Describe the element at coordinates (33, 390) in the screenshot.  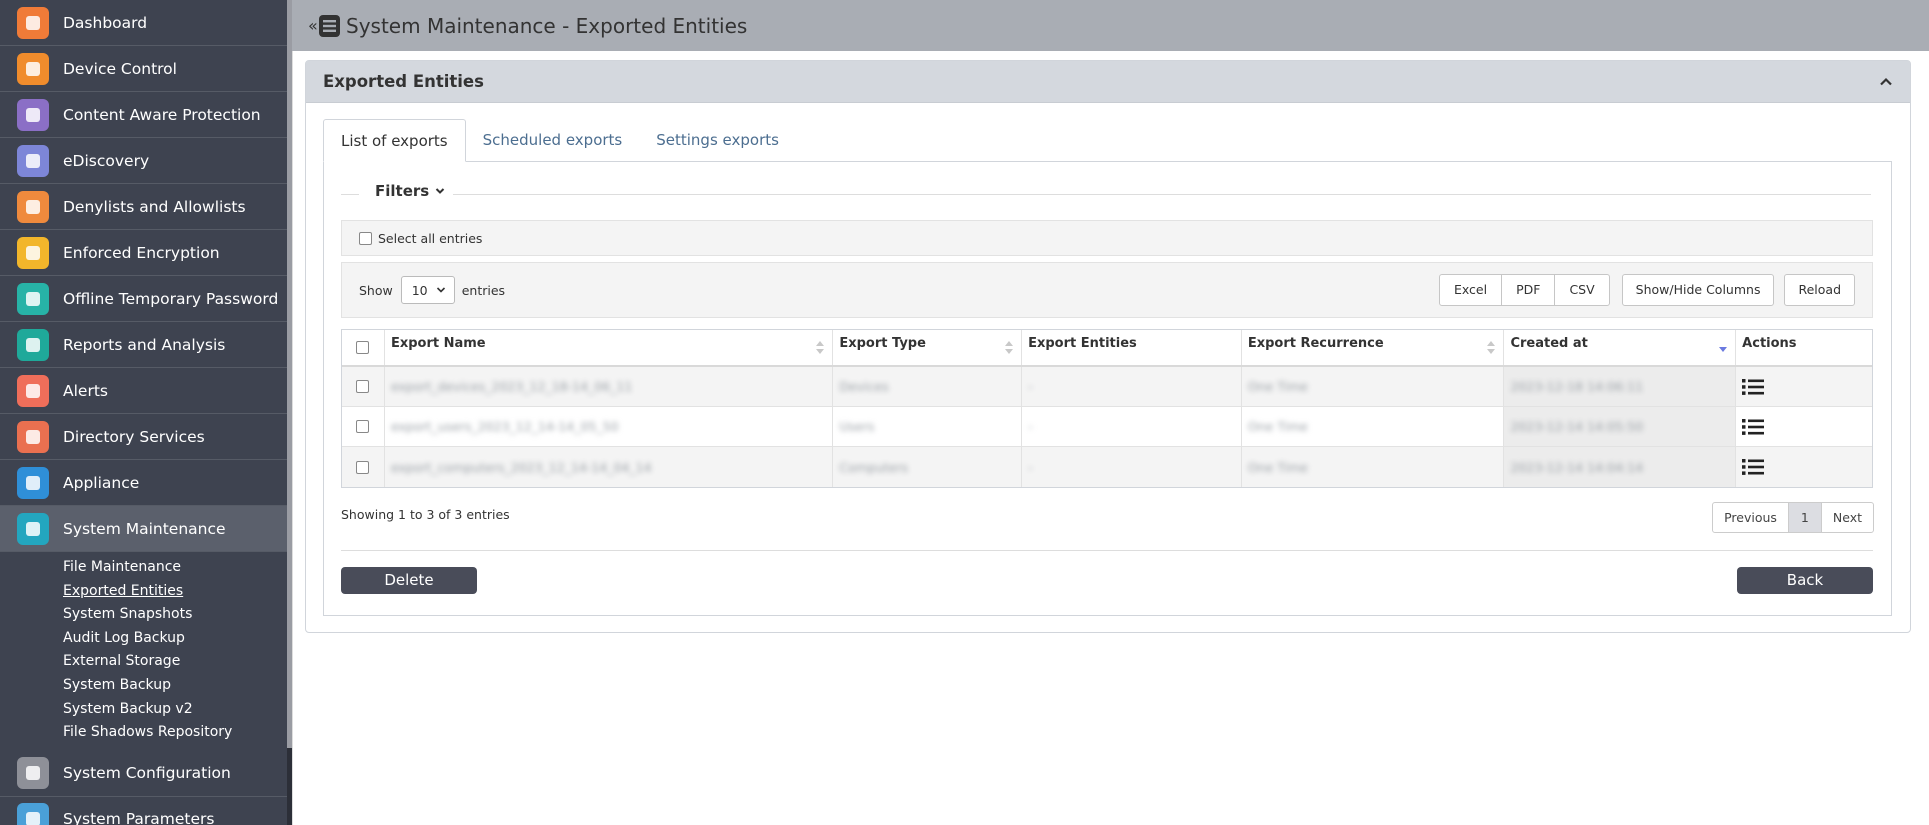
I see `warning-icon` at that location.